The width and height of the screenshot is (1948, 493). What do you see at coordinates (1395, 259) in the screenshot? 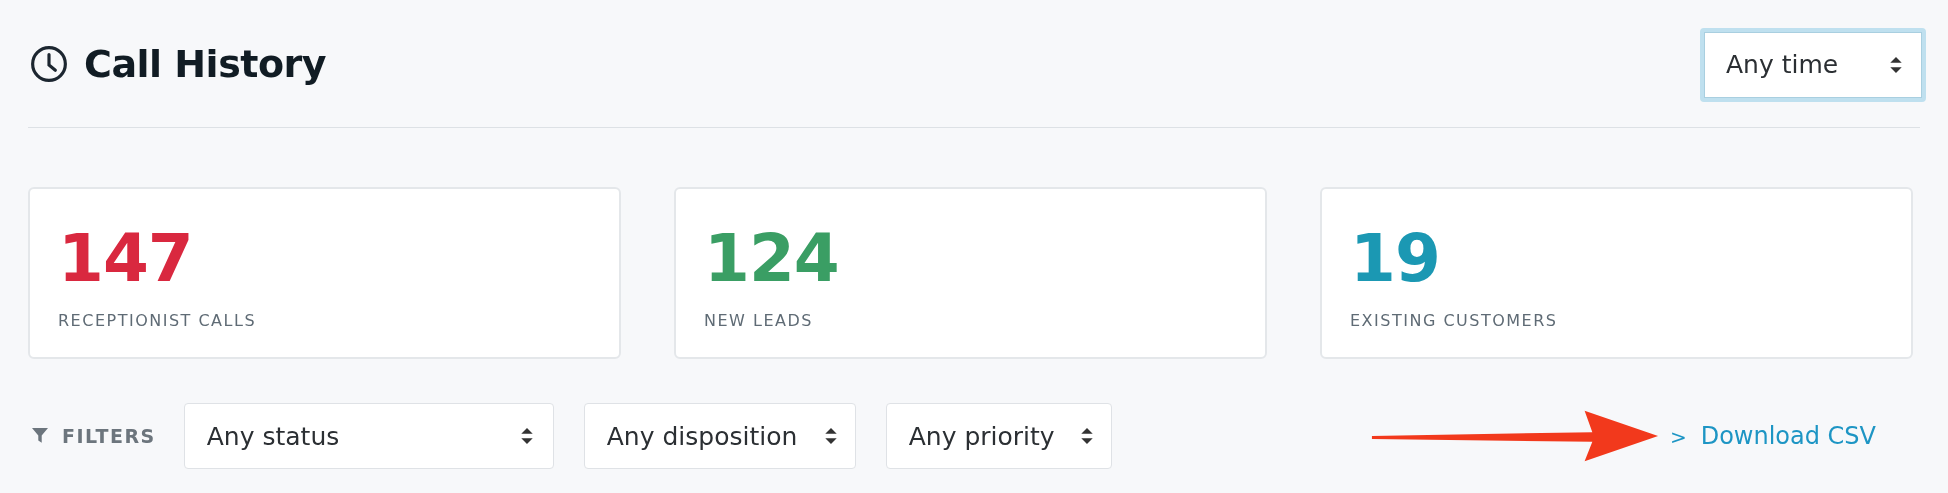
I see `stat-value: 19` at bounding box center [1395, 259].